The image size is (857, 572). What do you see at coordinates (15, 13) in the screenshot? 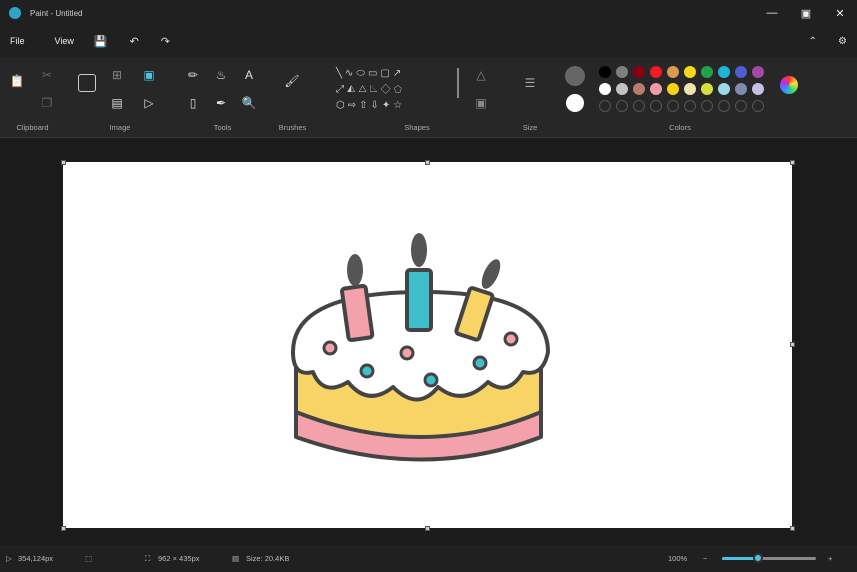
I see `paint-app-icon` at bounding box center [15, 13].